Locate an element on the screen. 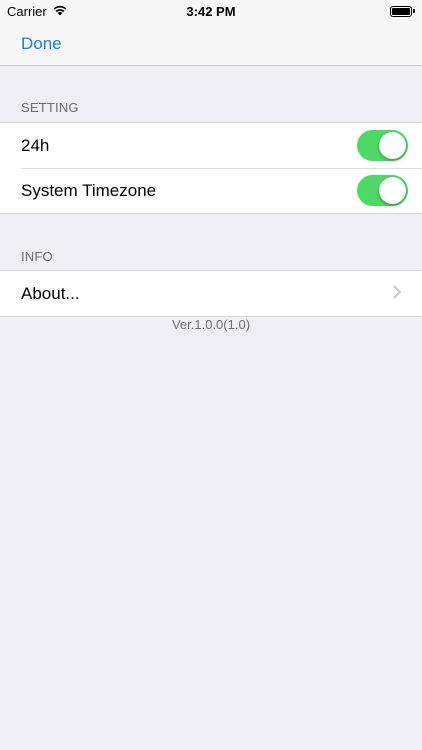  status-left: Carrier is located at coordinates (37, 11).